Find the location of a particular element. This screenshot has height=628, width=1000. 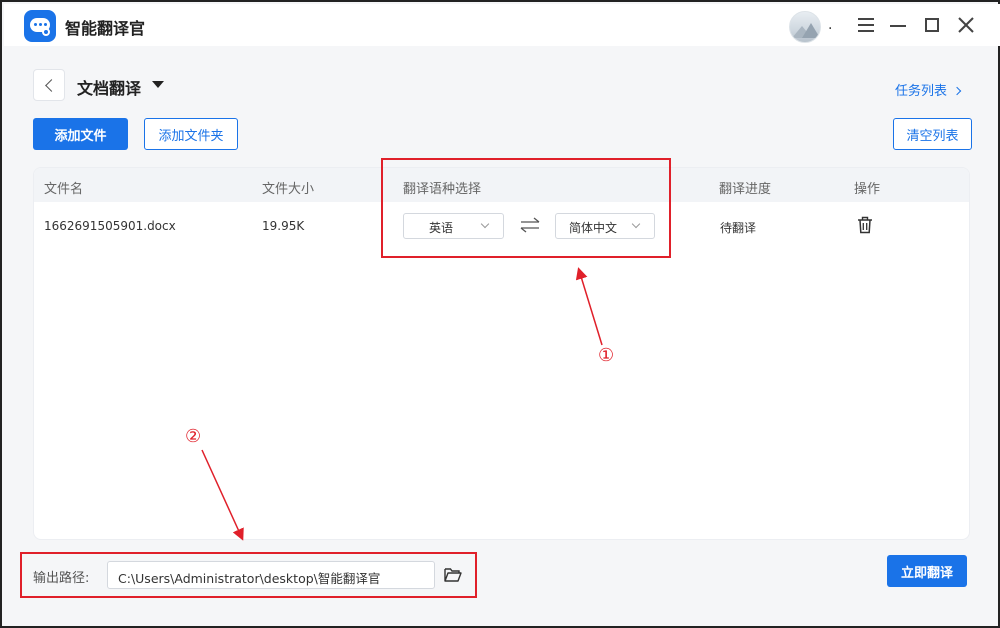

task-list-link: 任务列表 is located at coordinates (928, 89).